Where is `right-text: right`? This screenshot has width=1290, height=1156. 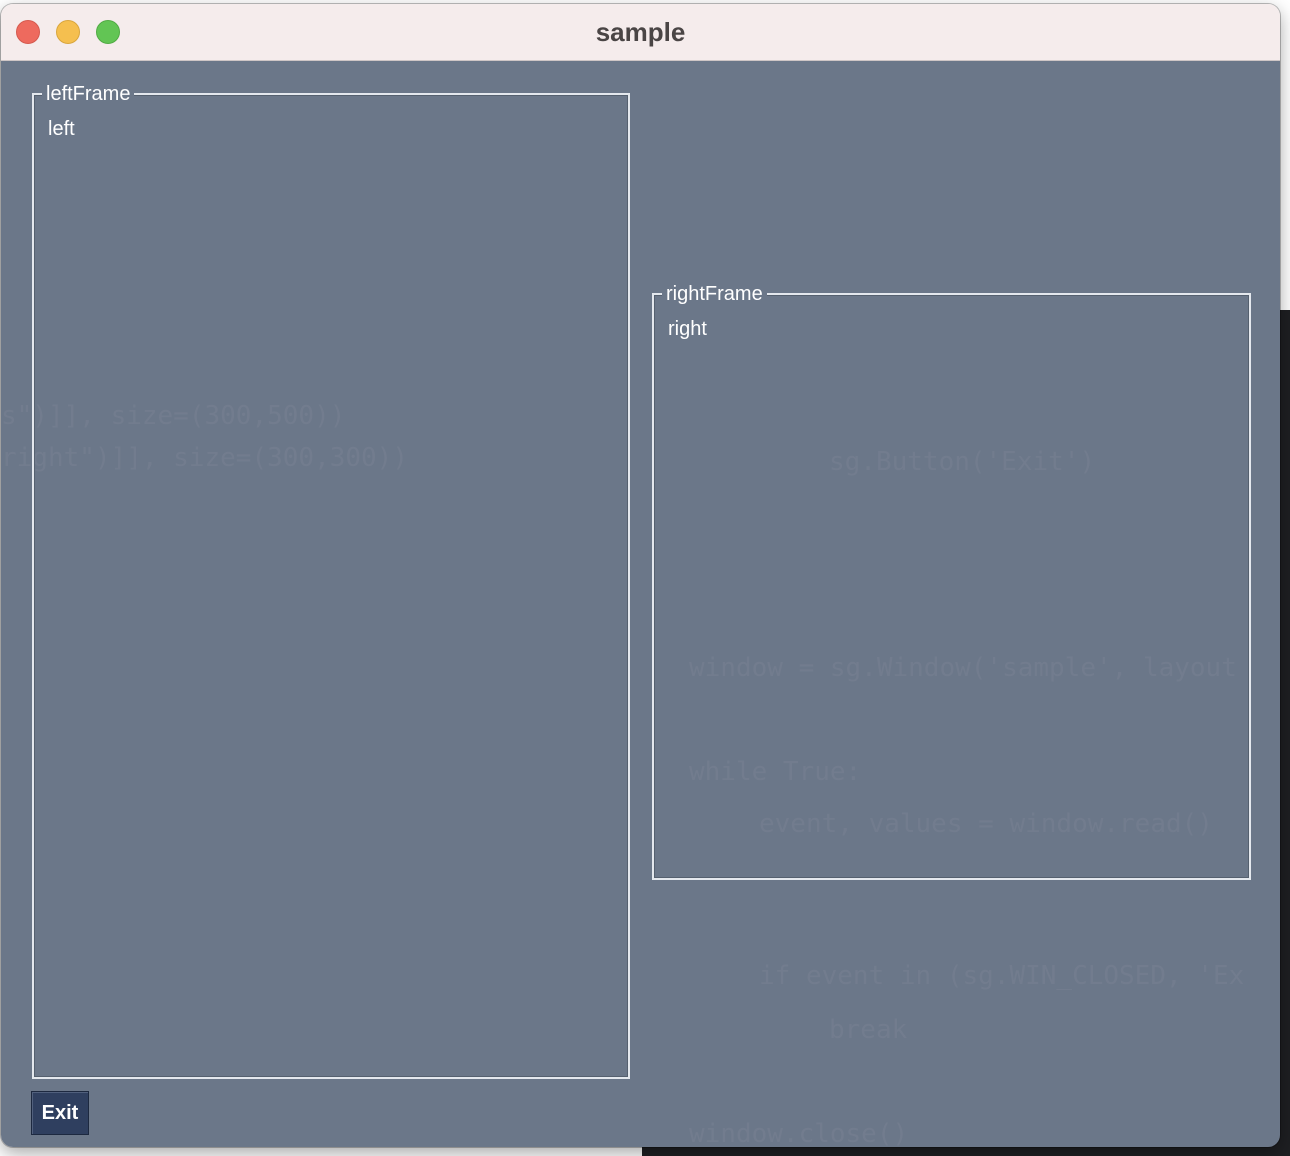 right-text: right is located at coordinates (687, 329).